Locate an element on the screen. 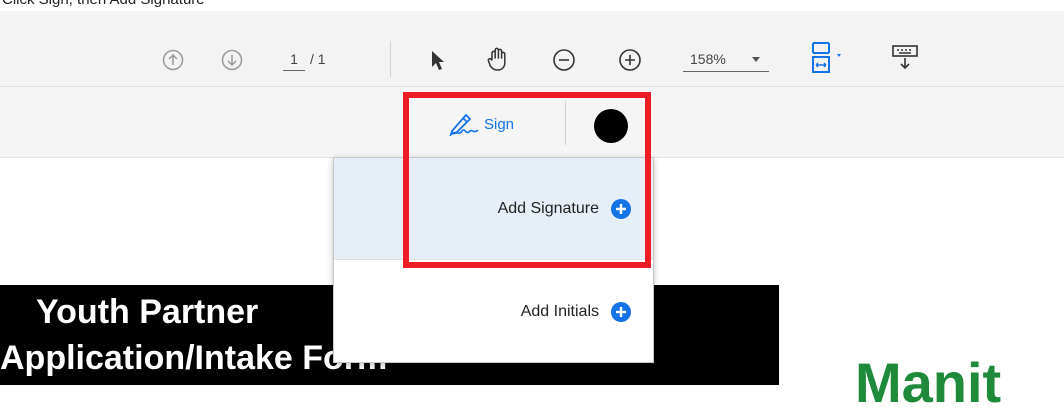 This screenshot has width=1064, height=414. zoom-in-icon is located at coordinates (630, 60).